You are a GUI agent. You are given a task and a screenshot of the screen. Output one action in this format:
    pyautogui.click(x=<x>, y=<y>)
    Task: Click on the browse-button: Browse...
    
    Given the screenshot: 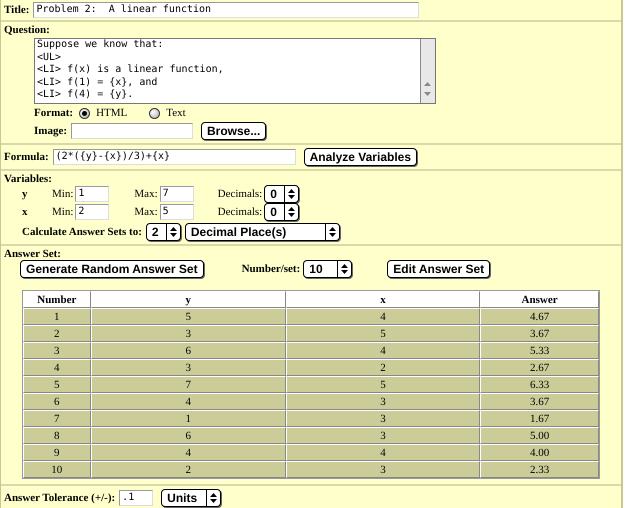 What is the action you would take?
    pyautogui.click(x=233, y=131)
    